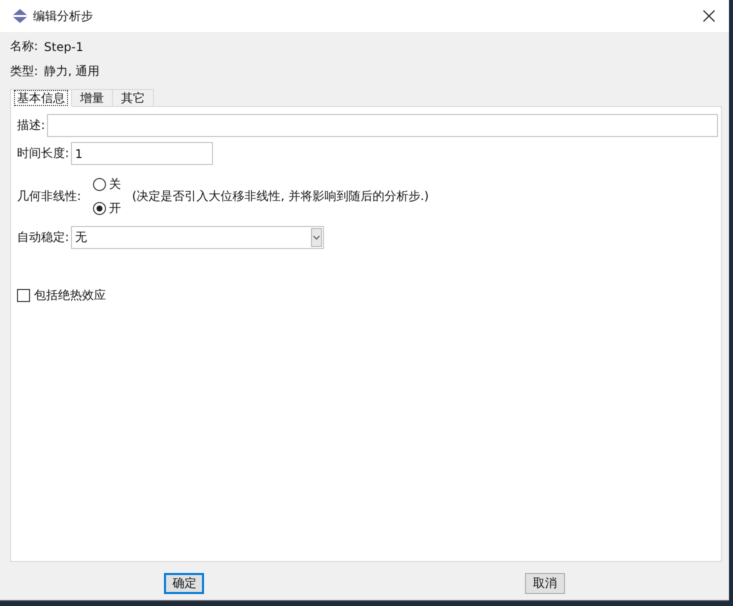  What do you see at coordinates (43, 237) in the screenshot?
I see `field-label: 自动稳定:` at bounding box center [43, 237].